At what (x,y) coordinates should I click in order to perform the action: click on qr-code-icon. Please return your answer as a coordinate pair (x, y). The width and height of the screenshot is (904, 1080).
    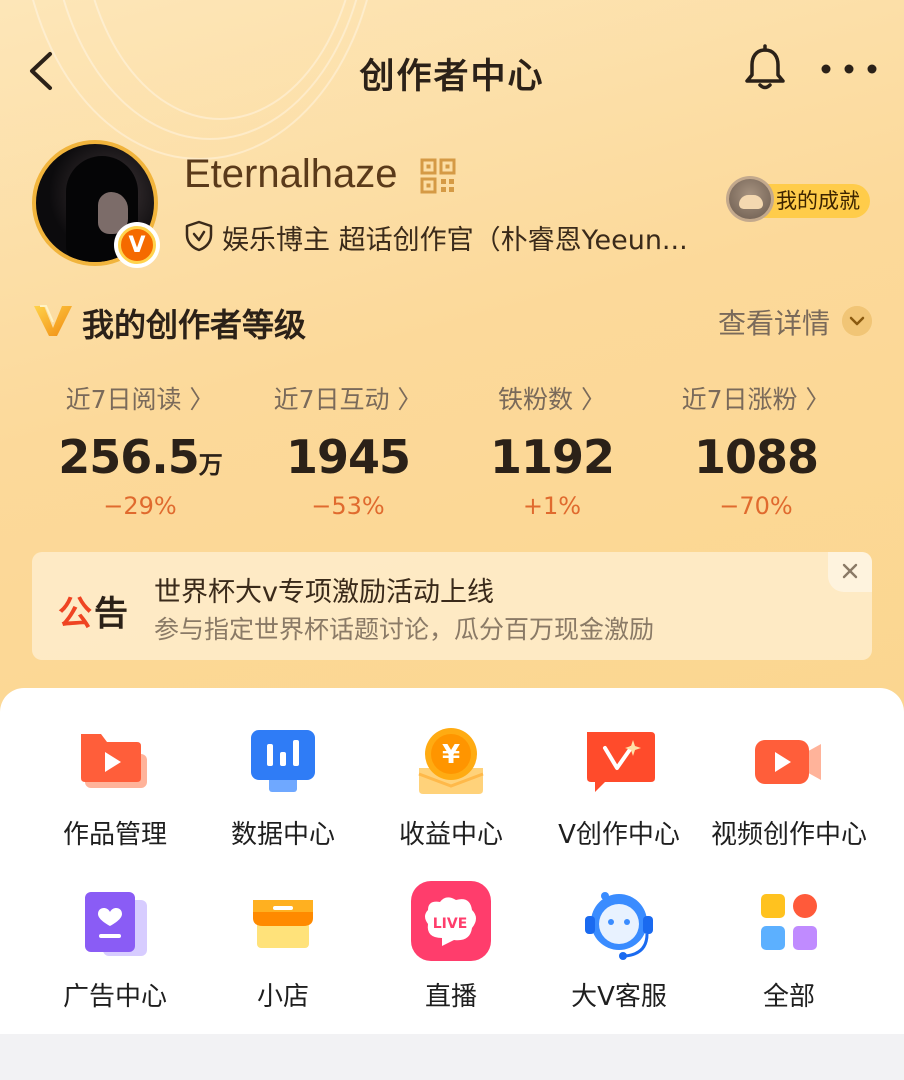
    Looking at the image, I should click on (438, 176).